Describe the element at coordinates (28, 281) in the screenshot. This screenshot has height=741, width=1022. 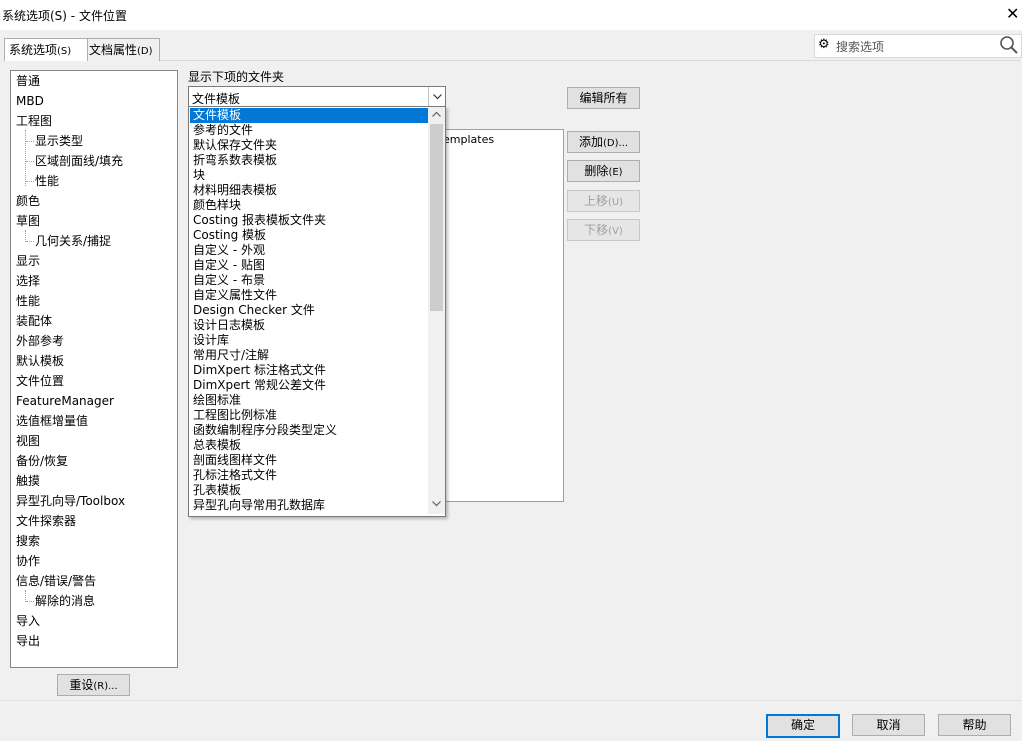
I see `tree-item-selection: 选择` at that location.